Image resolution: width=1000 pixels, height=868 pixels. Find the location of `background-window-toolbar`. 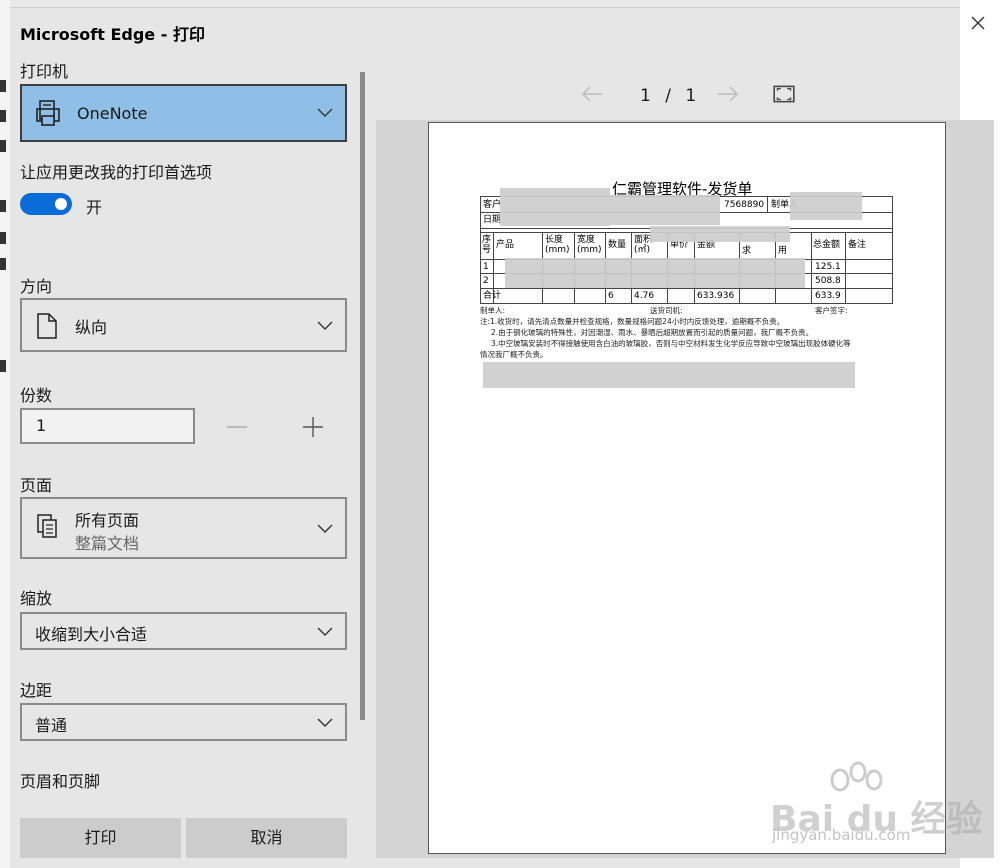

background-window-toolbar is located at coordinates (485, 4).